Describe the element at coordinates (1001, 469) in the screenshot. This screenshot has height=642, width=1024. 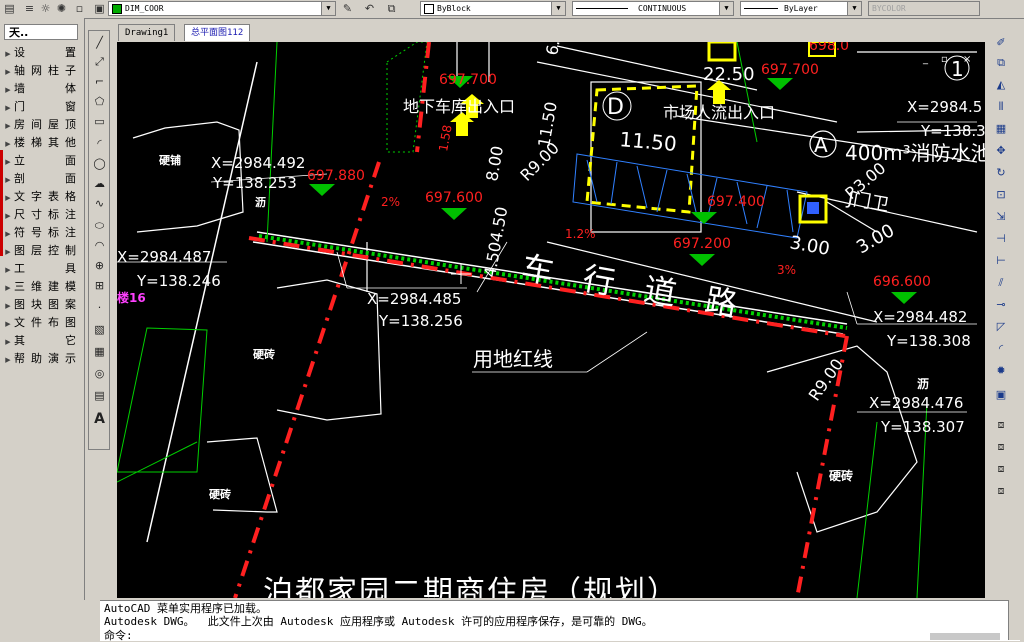
I see `draworder-above-icon: ⧈` at that location.